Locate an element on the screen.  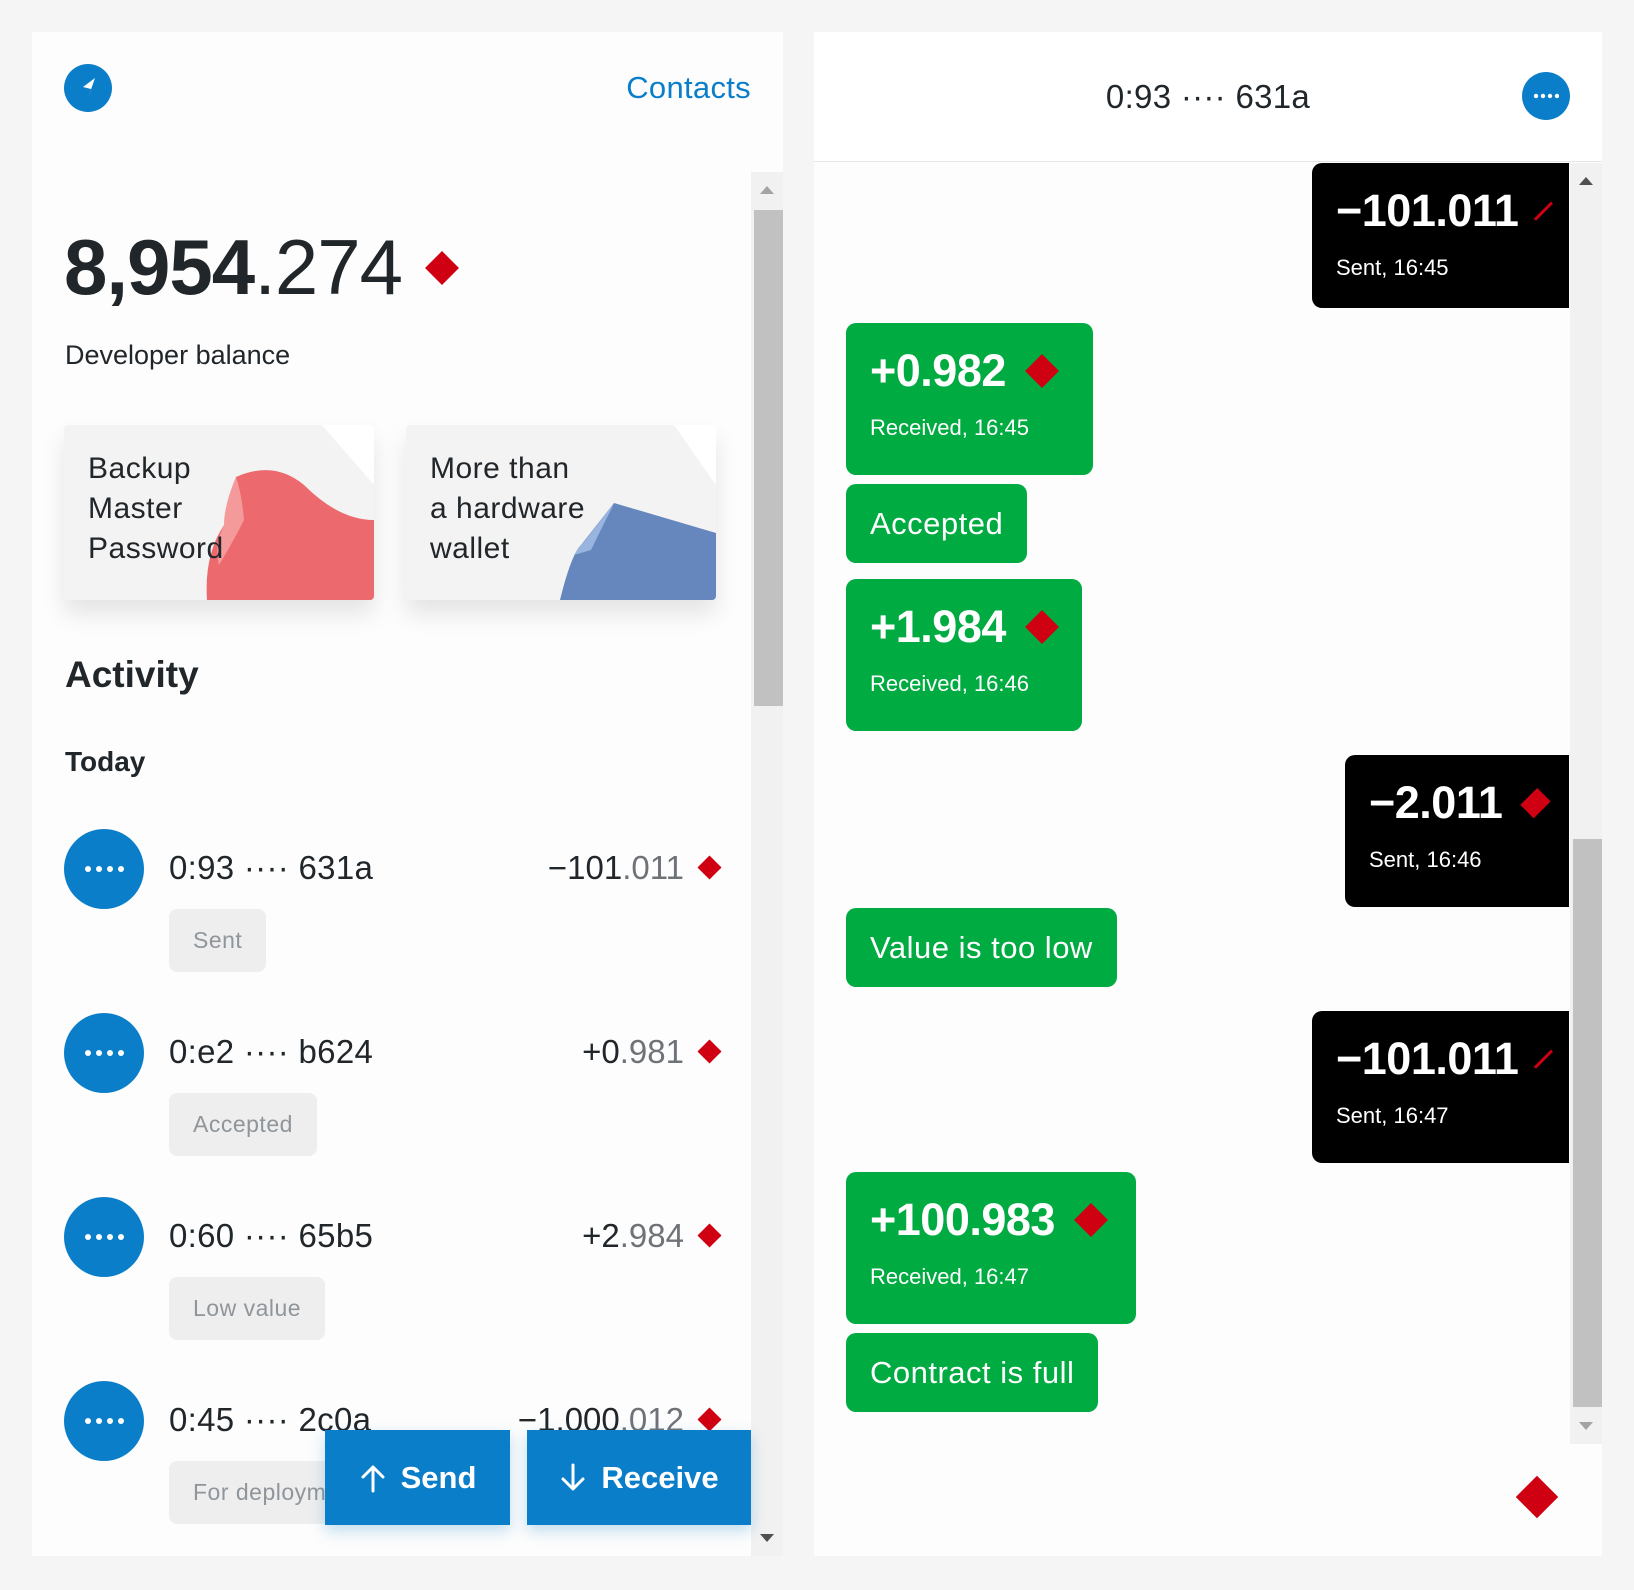
status-message: Accepted is located at coordinates (937, 523).